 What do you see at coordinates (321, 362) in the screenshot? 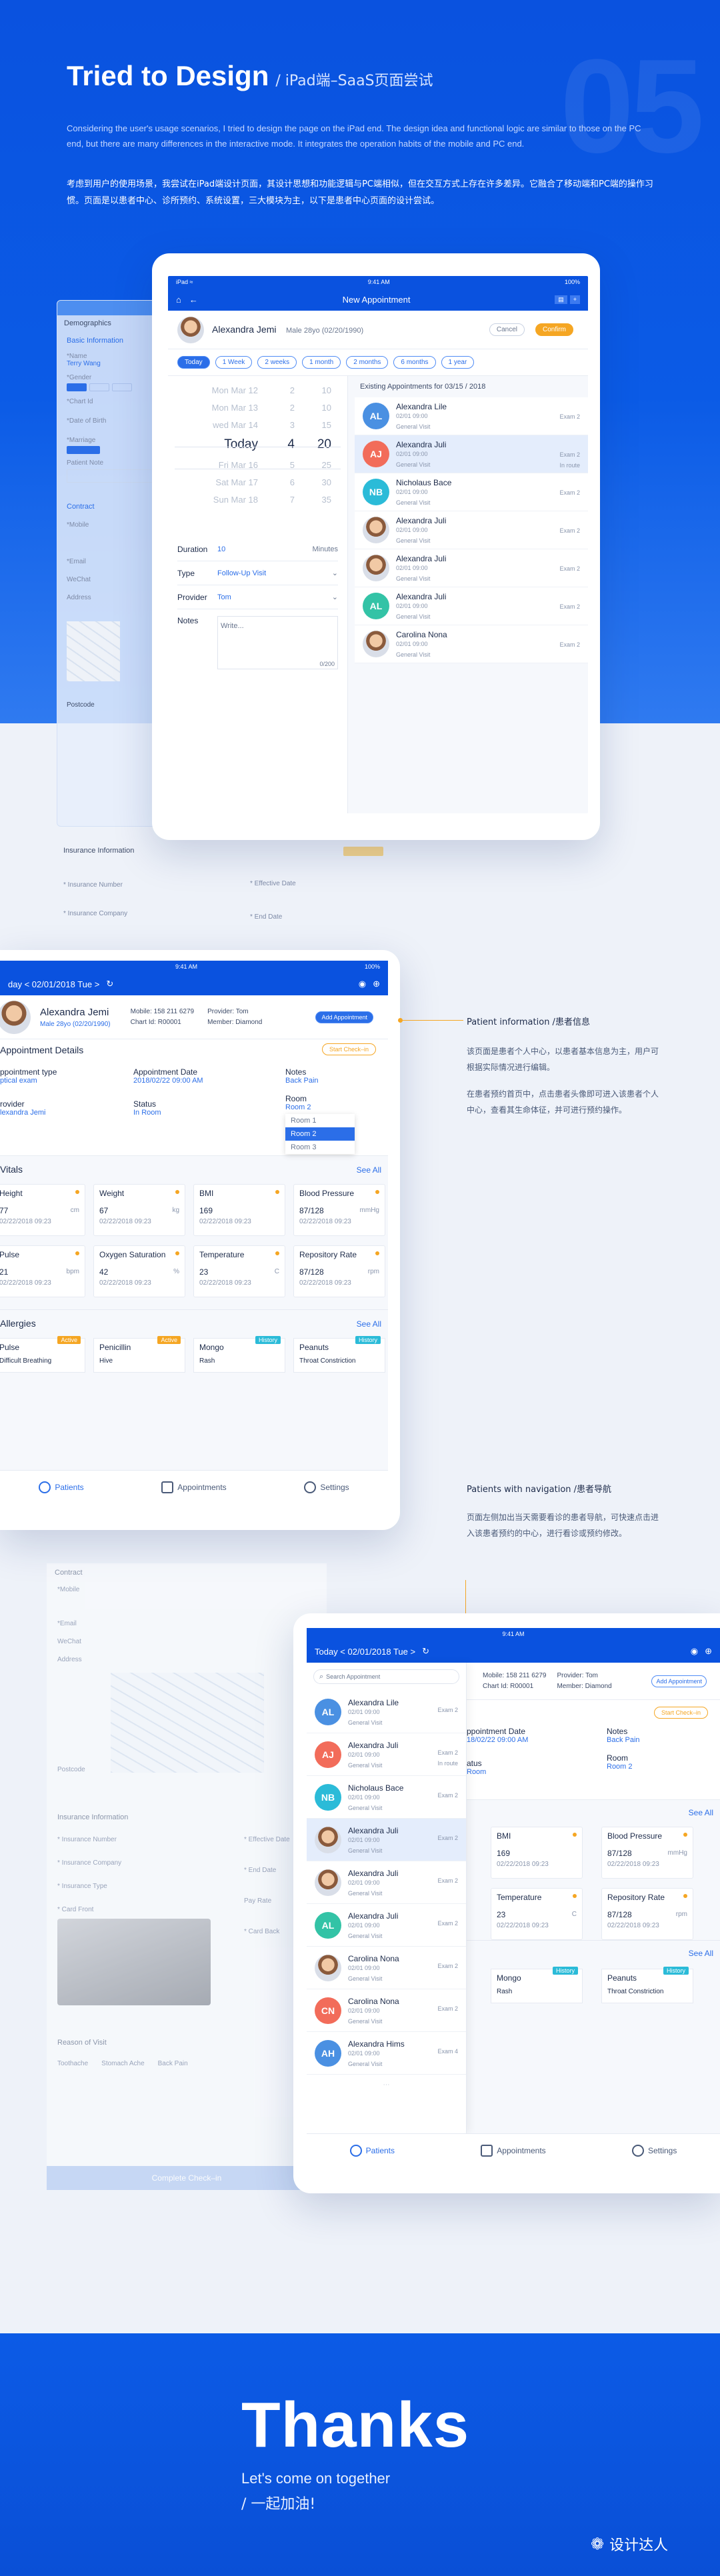
I see `range-1-month: 1 month` at bounding box center [321, 362].